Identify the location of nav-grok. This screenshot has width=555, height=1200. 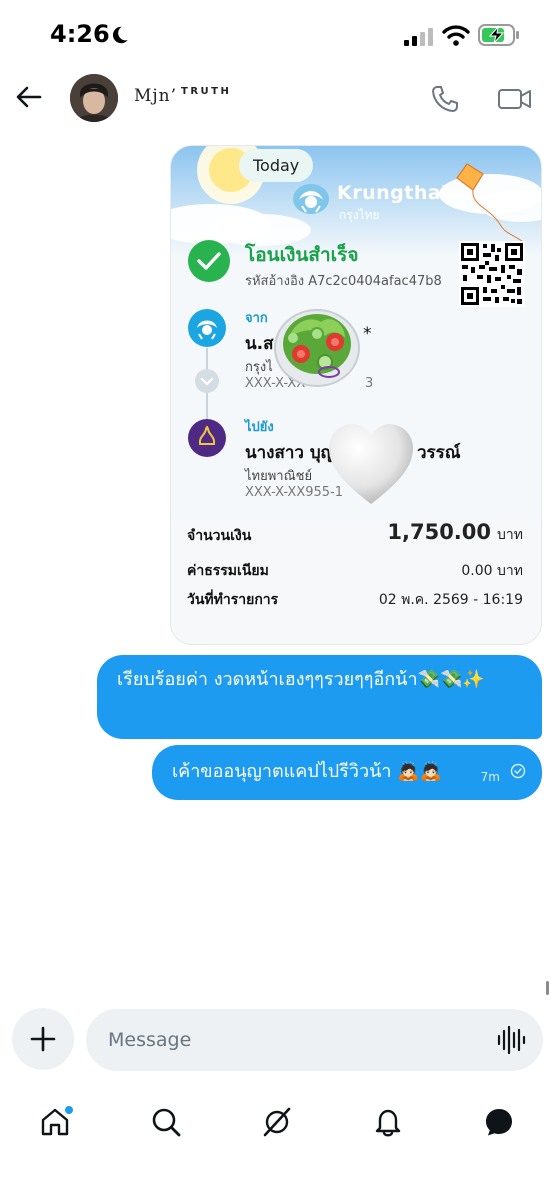
(277, 1122).